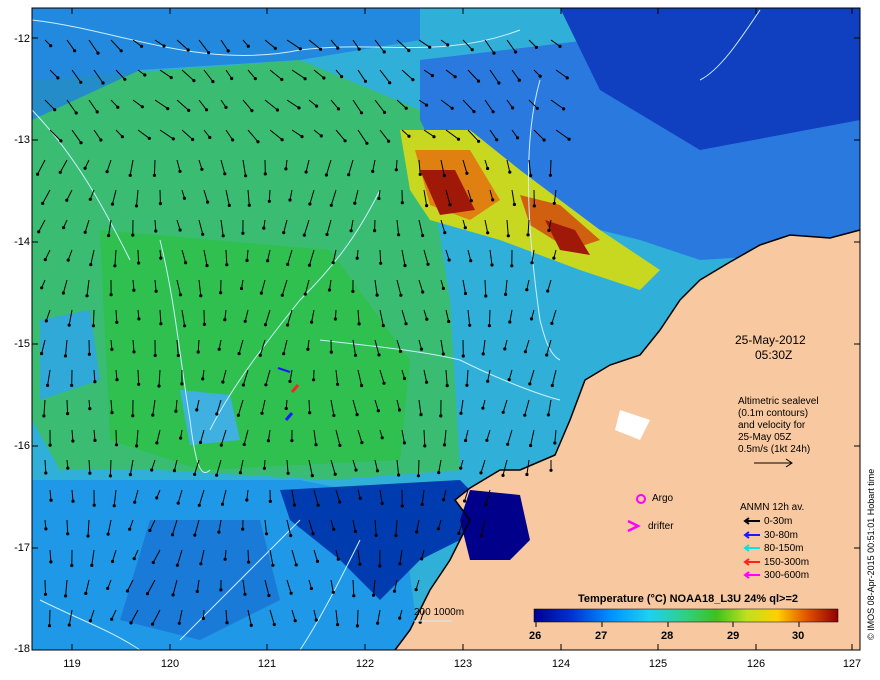  I want to click on note-line: and velocity for, so click(772, 425).